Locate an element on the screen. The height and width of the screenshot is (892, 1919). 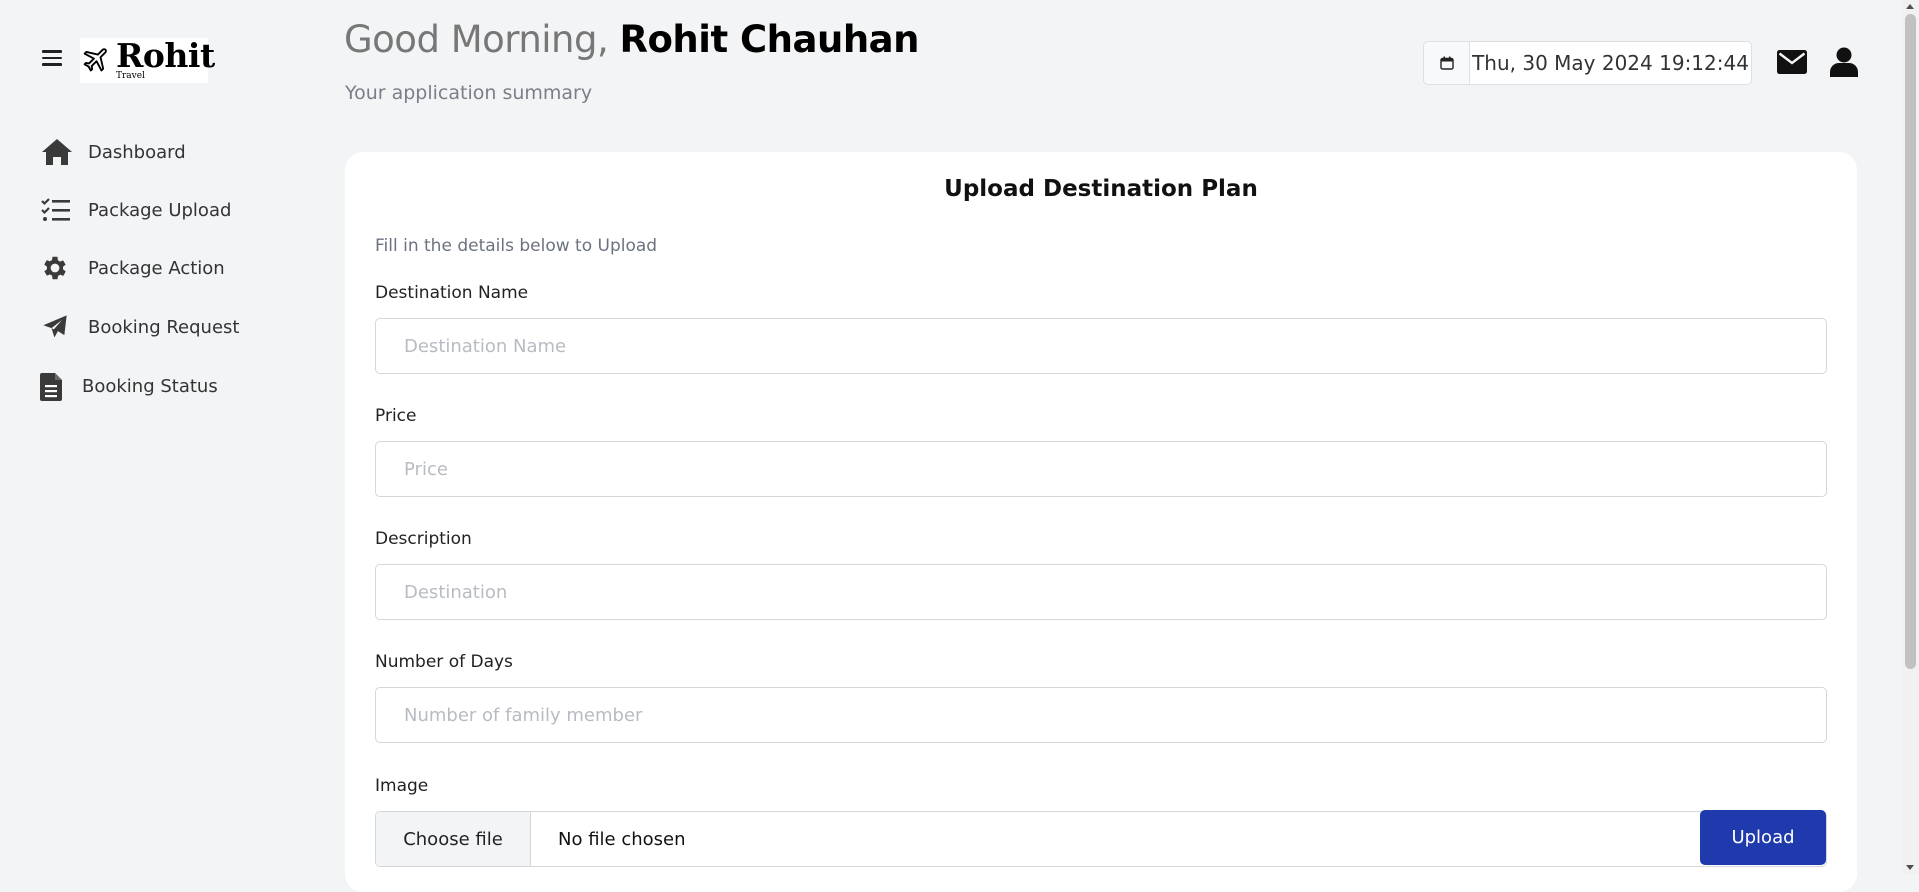
sidebar-item-dashboard: Dashboard is located at coordinates (113, 152).